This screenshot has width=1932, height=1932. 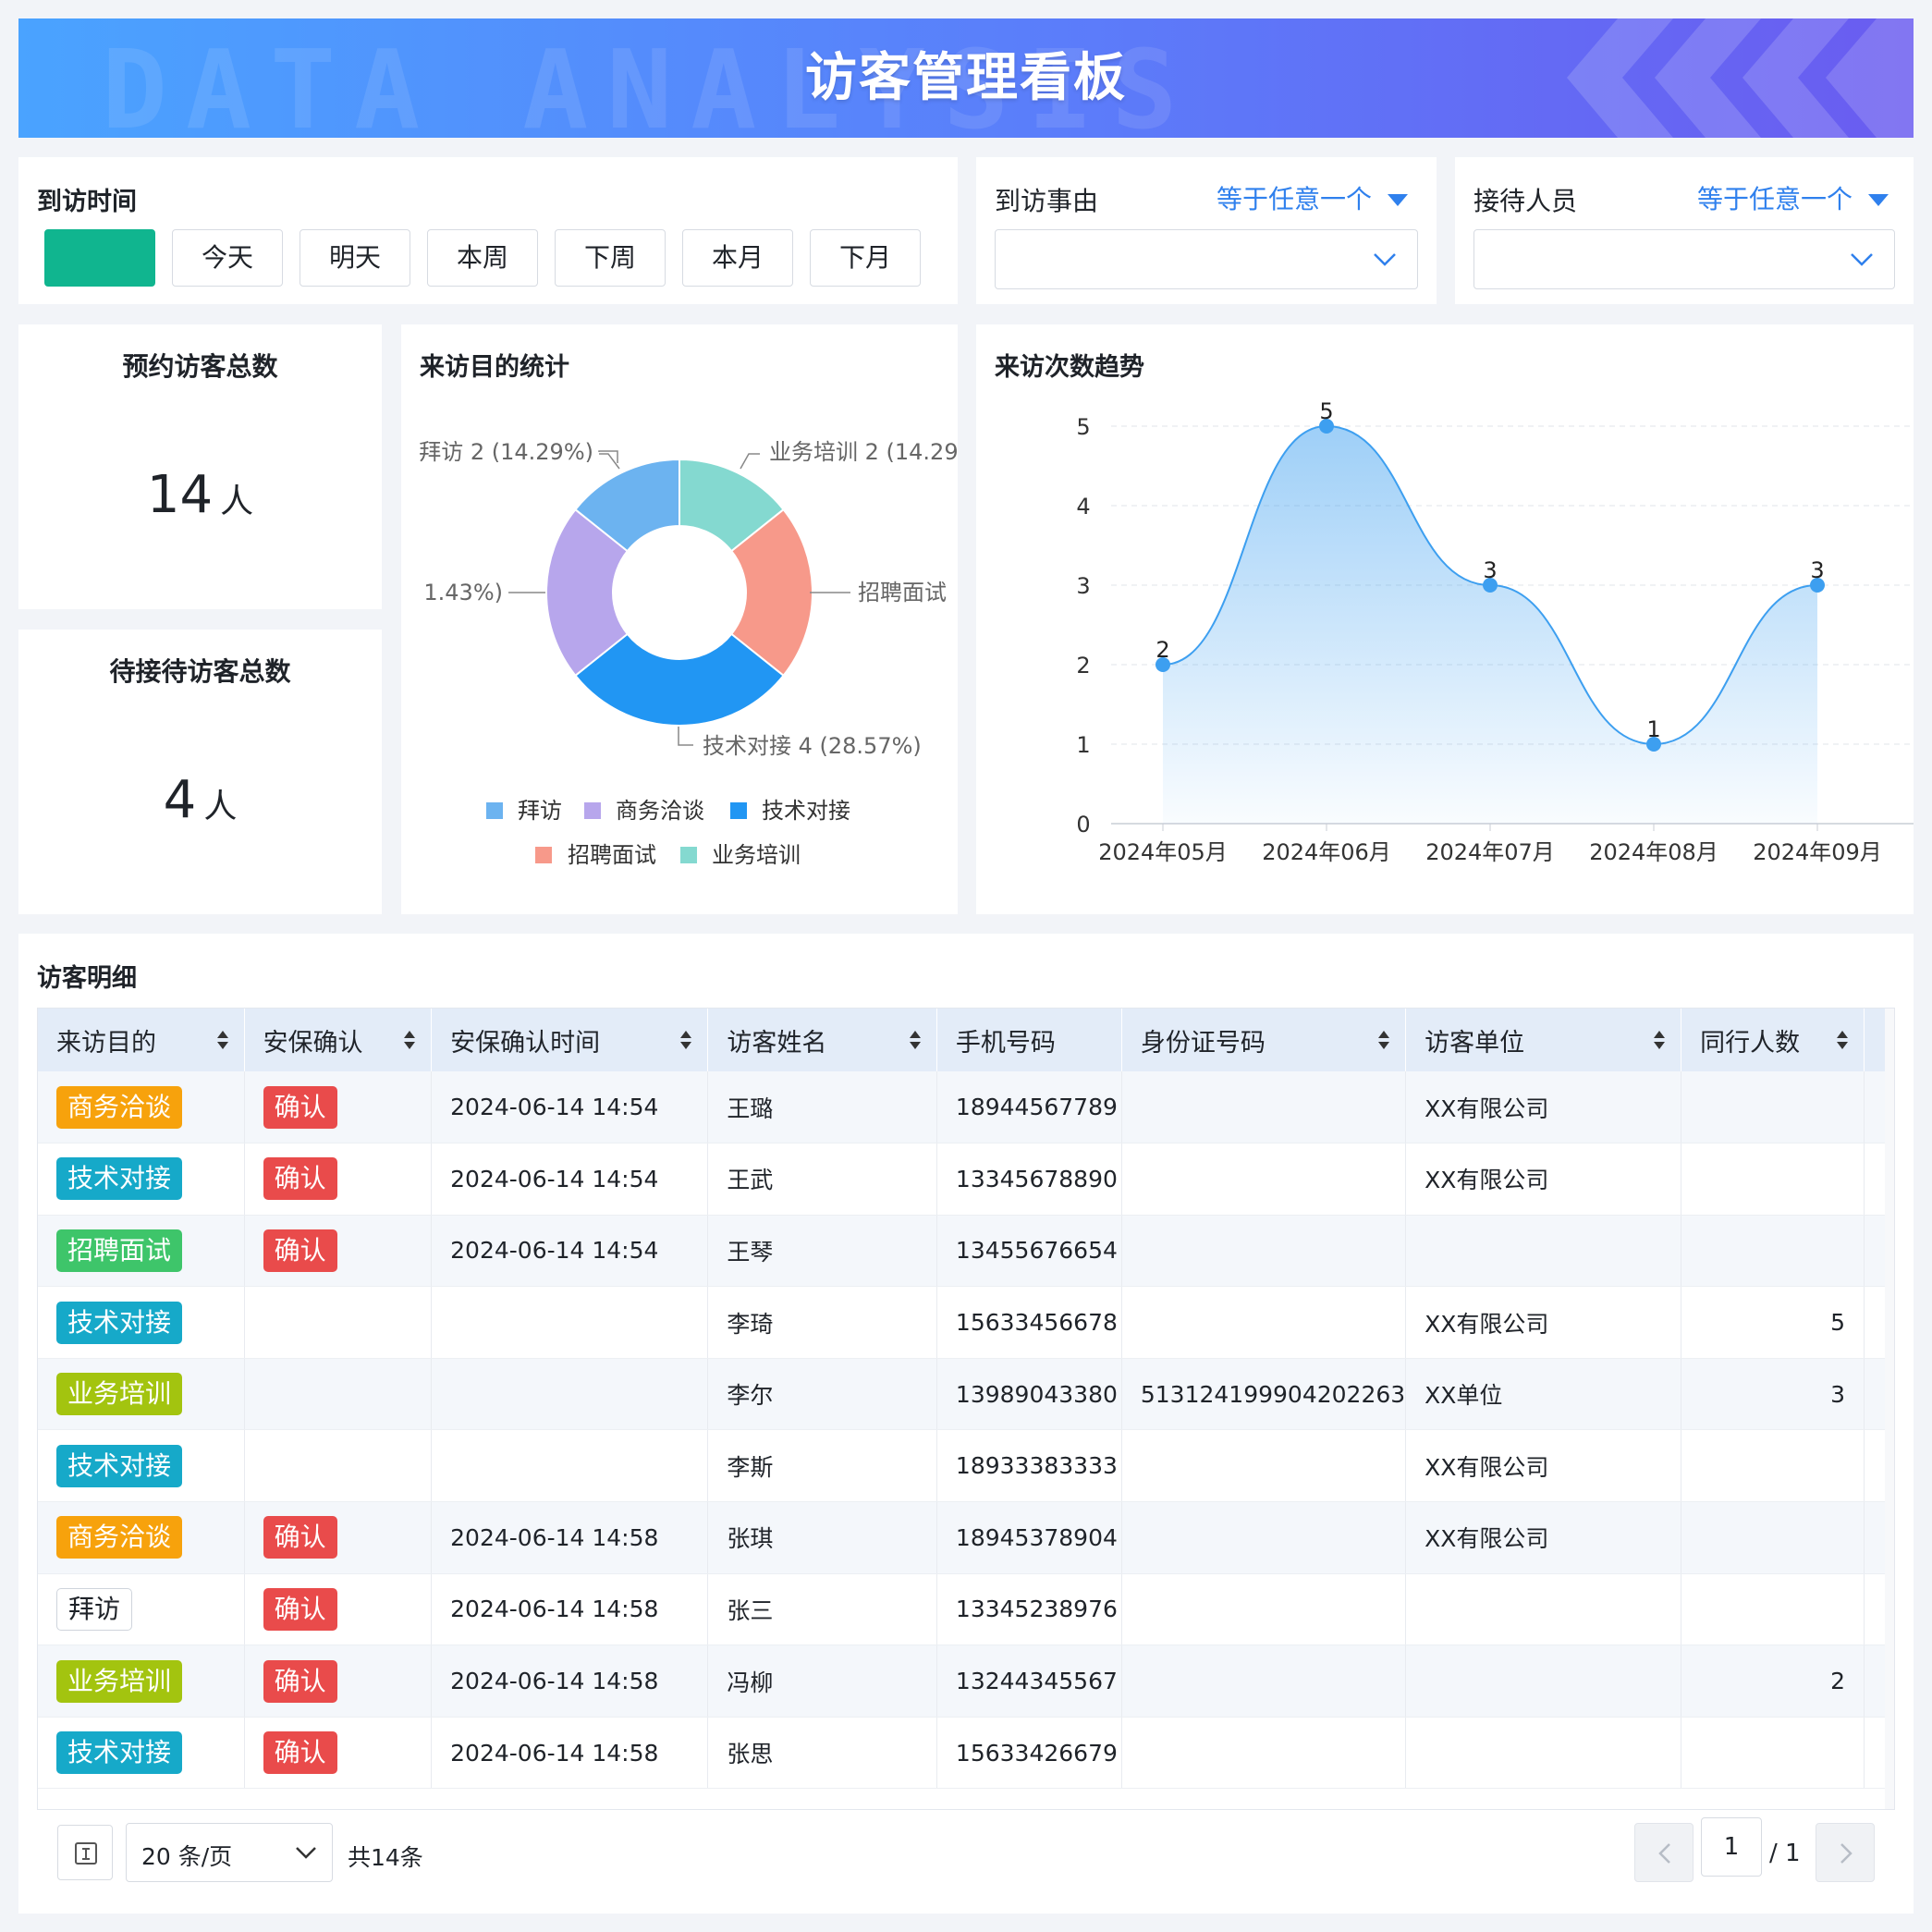 What do you see at coordinates (99, 258) in the screenshot?
I see `date-option-custom` at bounding box center [99, 258].